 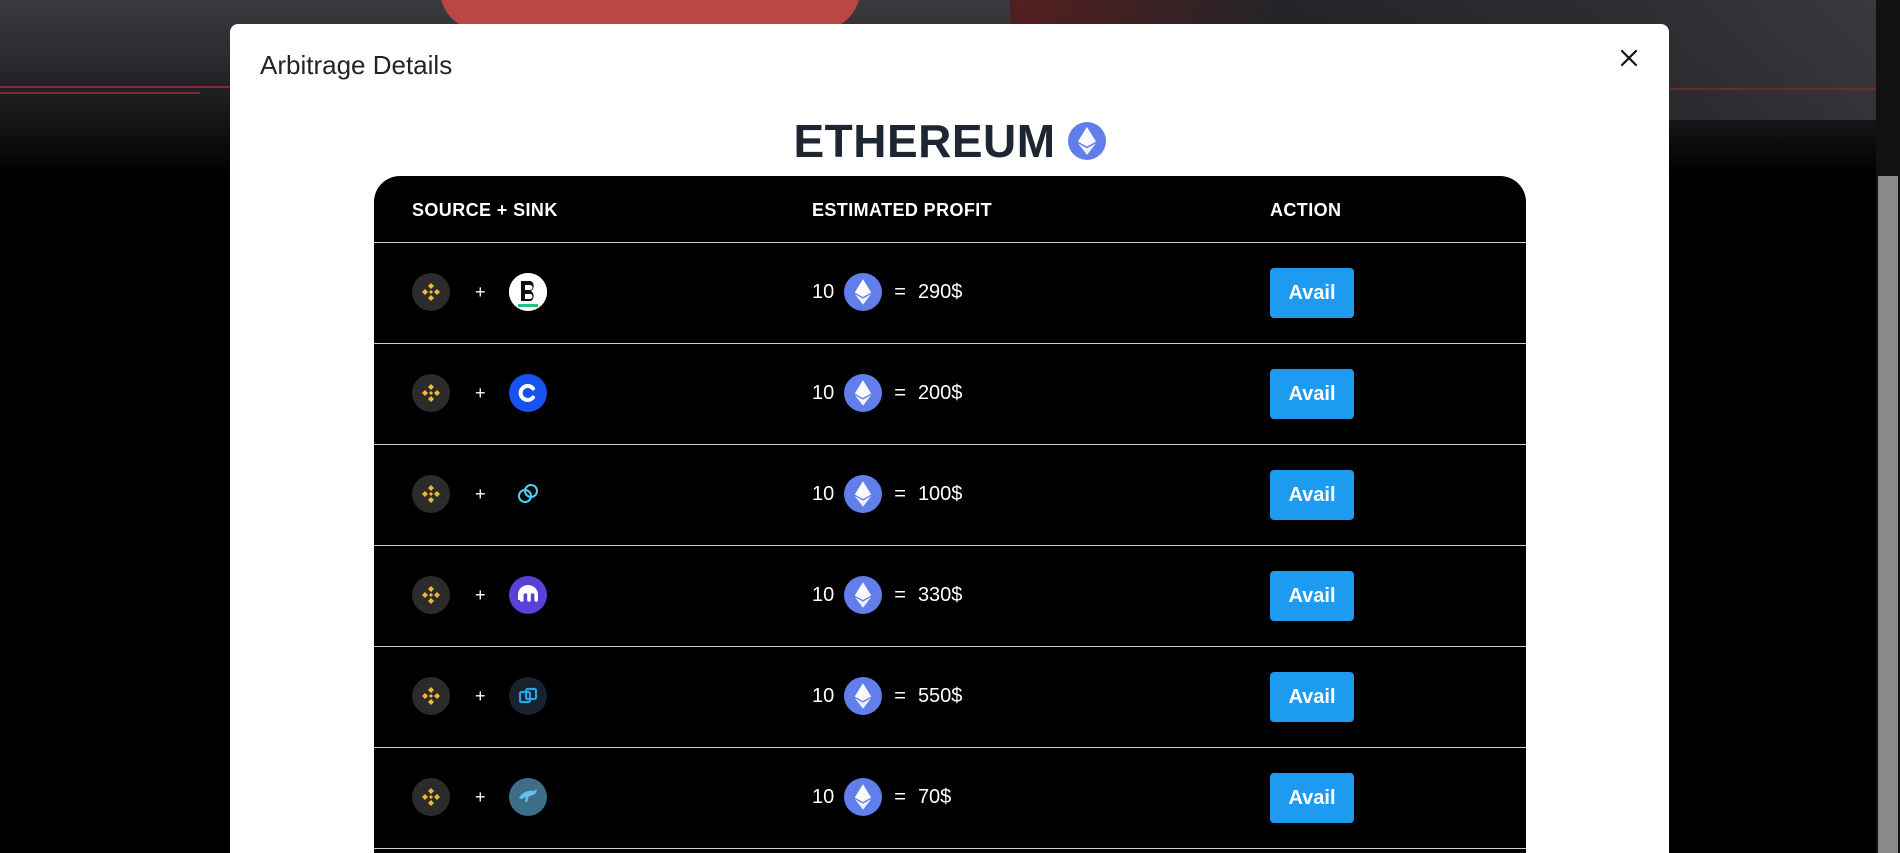 I want to click on header-source-sink: SOURCE + SINK, so click(x=485, y=210).